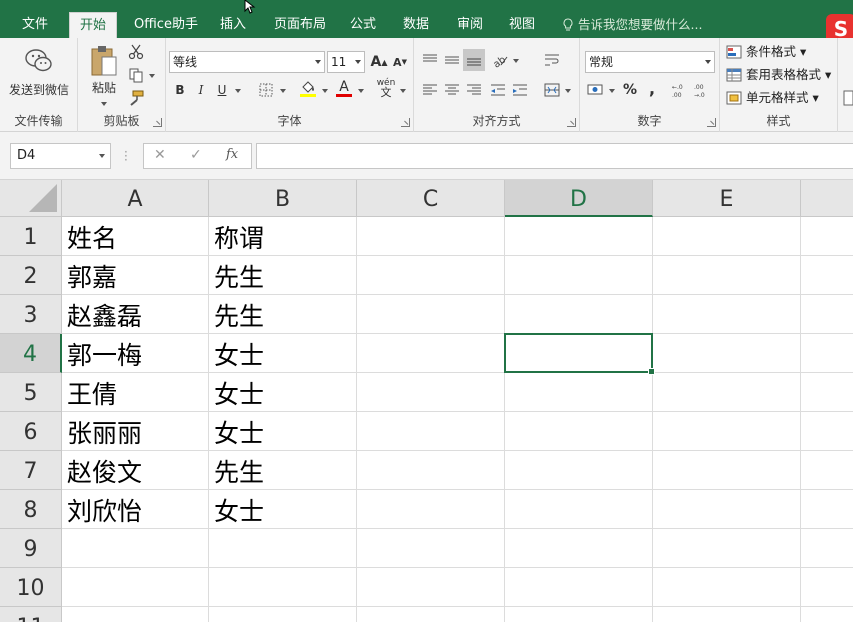 The height and width of the screenshot is (622, 853). I want to click on conditional-formatting-button: 条件格式 ▾, so click(766, 52).